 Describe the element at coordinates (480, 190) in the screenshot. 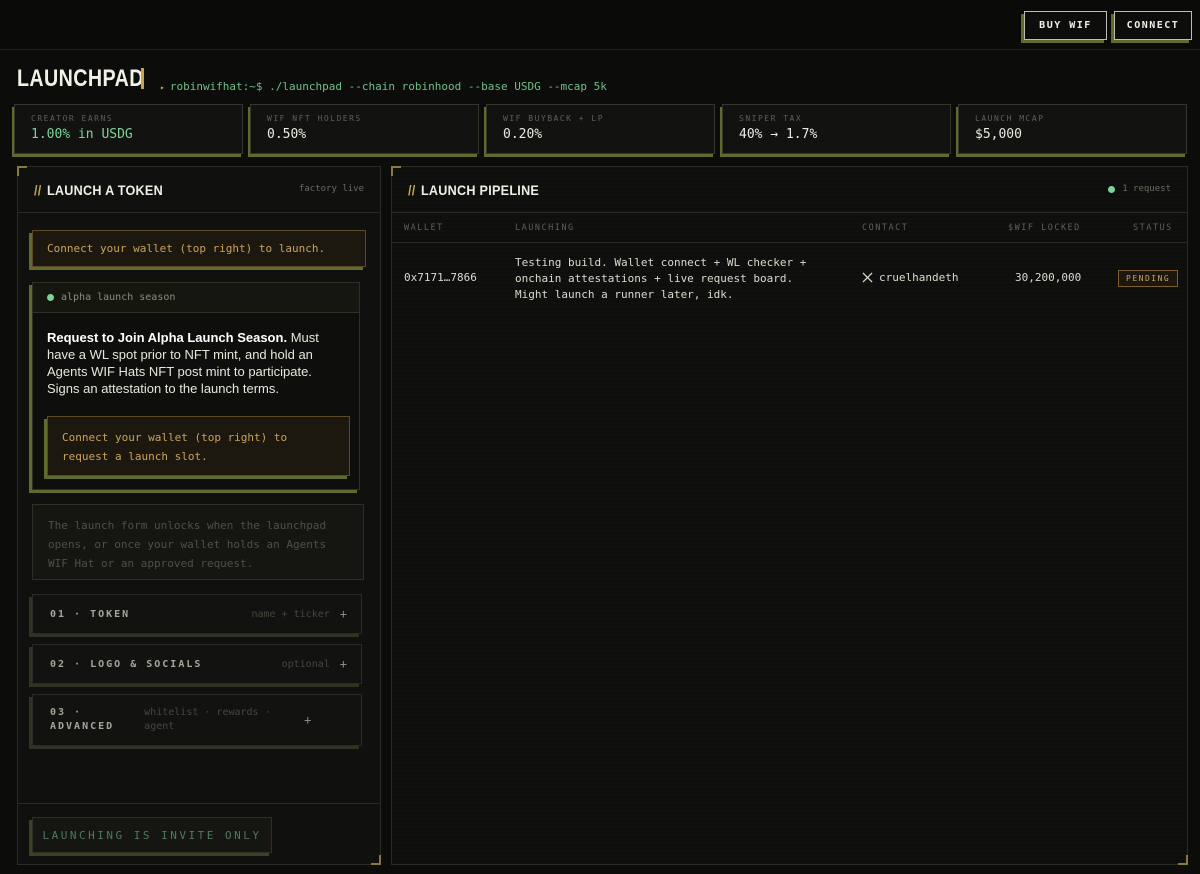

I see `panel-title-text: LAUNCH PIPELINE` at that location.